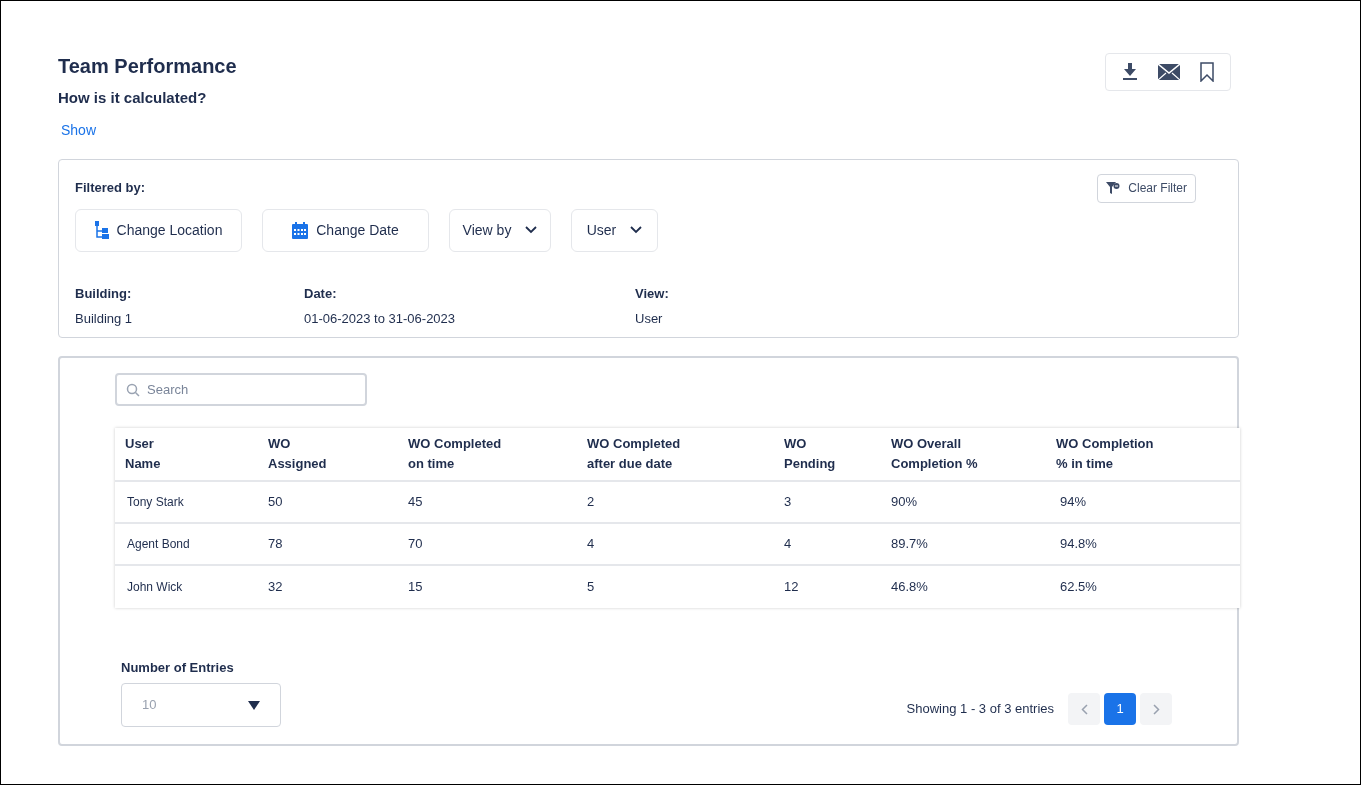 This screenshot has width=1361, height=785. Describe the element at coordinates (345, 230) in the screenshot. I see `date-button: Change Date` at that location.